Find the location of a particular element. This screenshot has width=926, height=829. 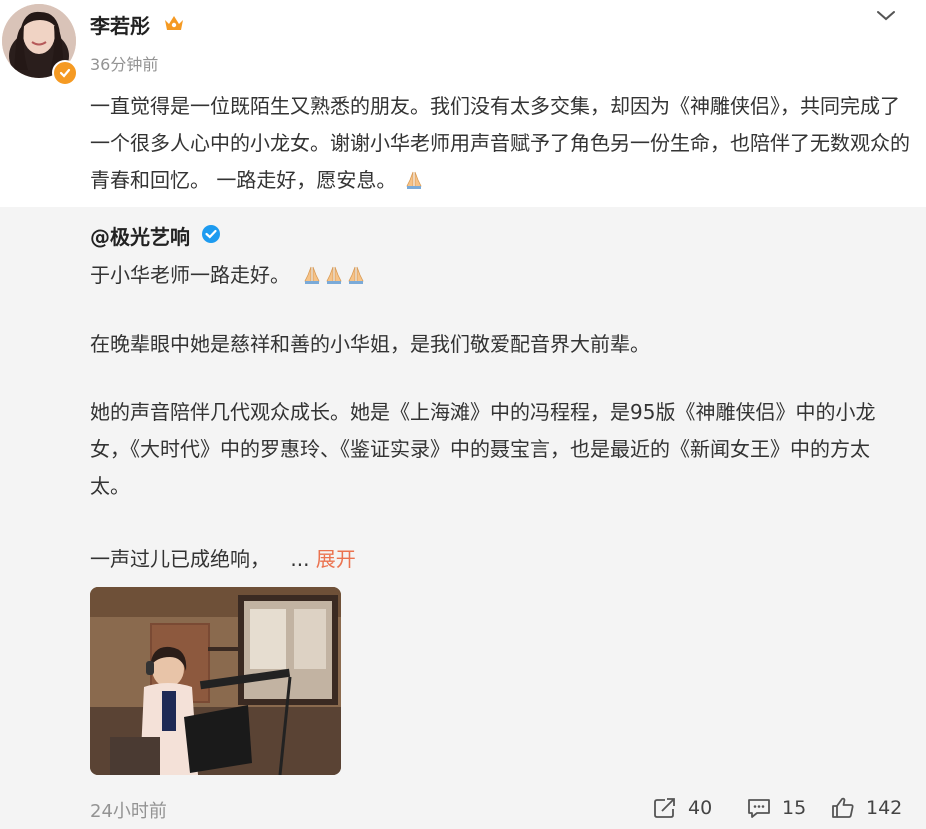

repost-line-1: 于小华老师一路走好。 is located at coordinates (228, 274).